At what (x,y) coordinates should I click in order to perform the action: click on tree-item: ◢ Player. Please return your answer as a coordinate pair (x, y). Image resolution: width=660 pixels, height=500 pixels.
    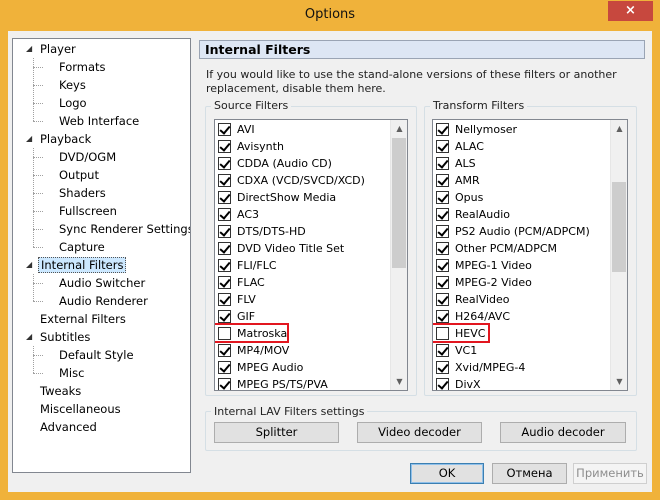
    Looking at the image, I should click on (51, 49).